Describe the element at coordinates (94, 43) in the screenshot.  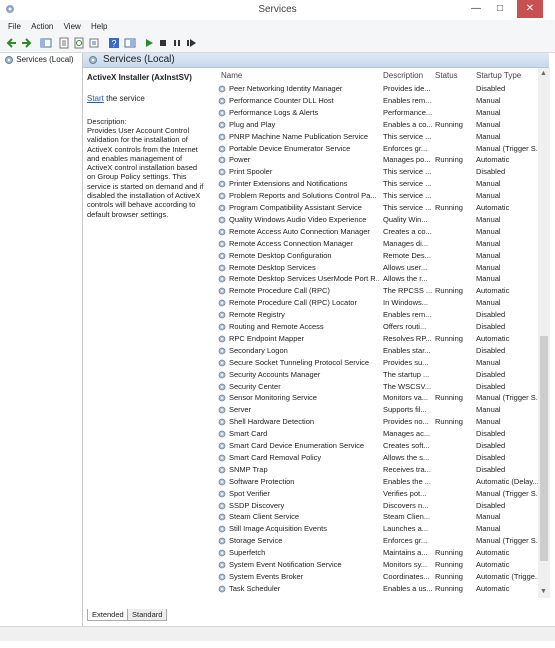
I see `export-list-icon` at that location.